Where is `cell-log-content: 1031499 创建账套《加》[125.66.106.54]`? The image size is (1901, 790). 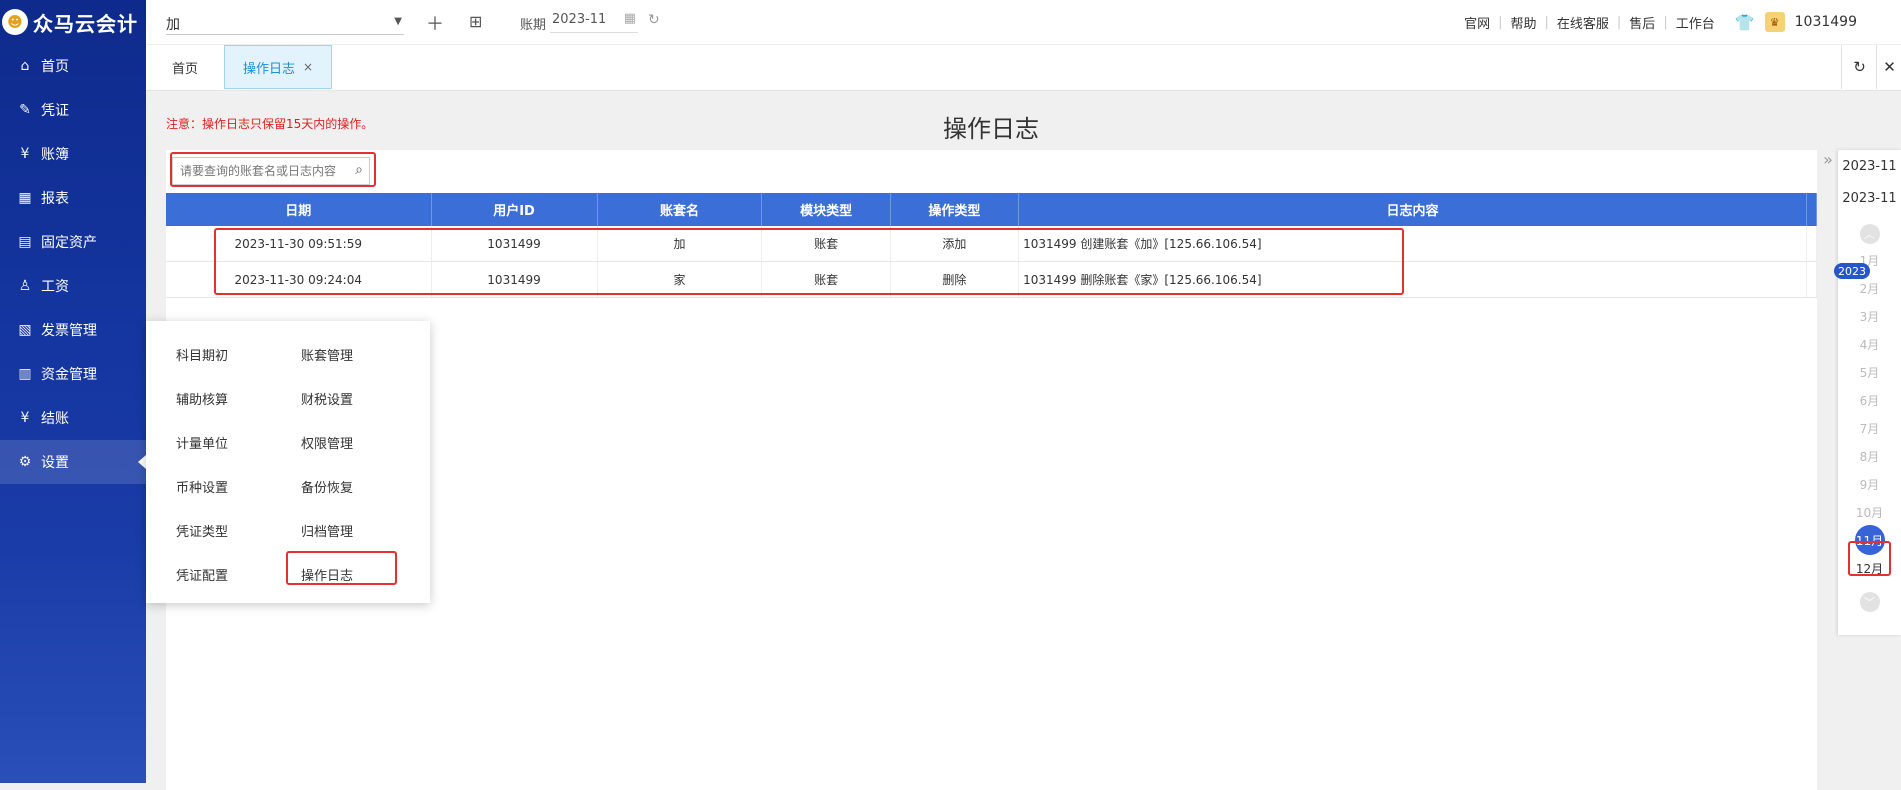 cell-log-content: 1031499 创建账套《加》[125.66.106.54] is located at coordinates (1412, 244).